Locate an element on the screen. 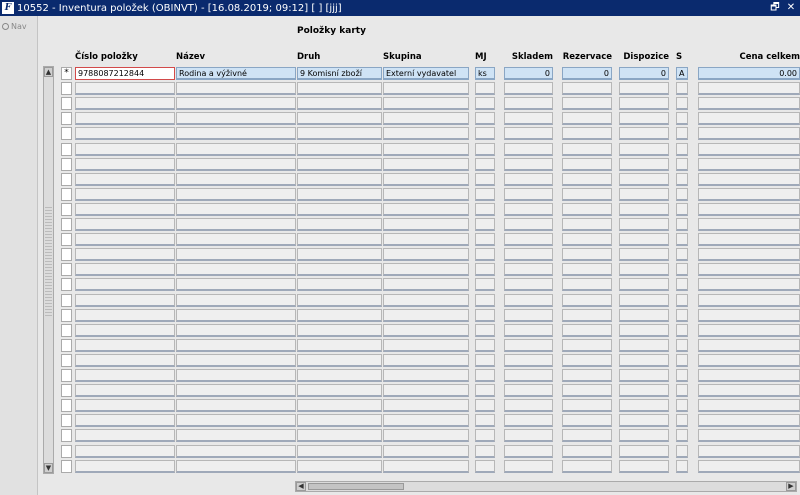  scroll-left-icon: ◀ is located at coordinates (301, 486).